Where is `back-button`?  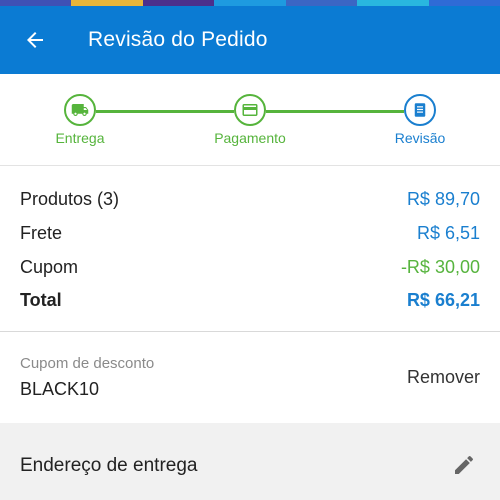 back-button is located at coordinates (35, 40).